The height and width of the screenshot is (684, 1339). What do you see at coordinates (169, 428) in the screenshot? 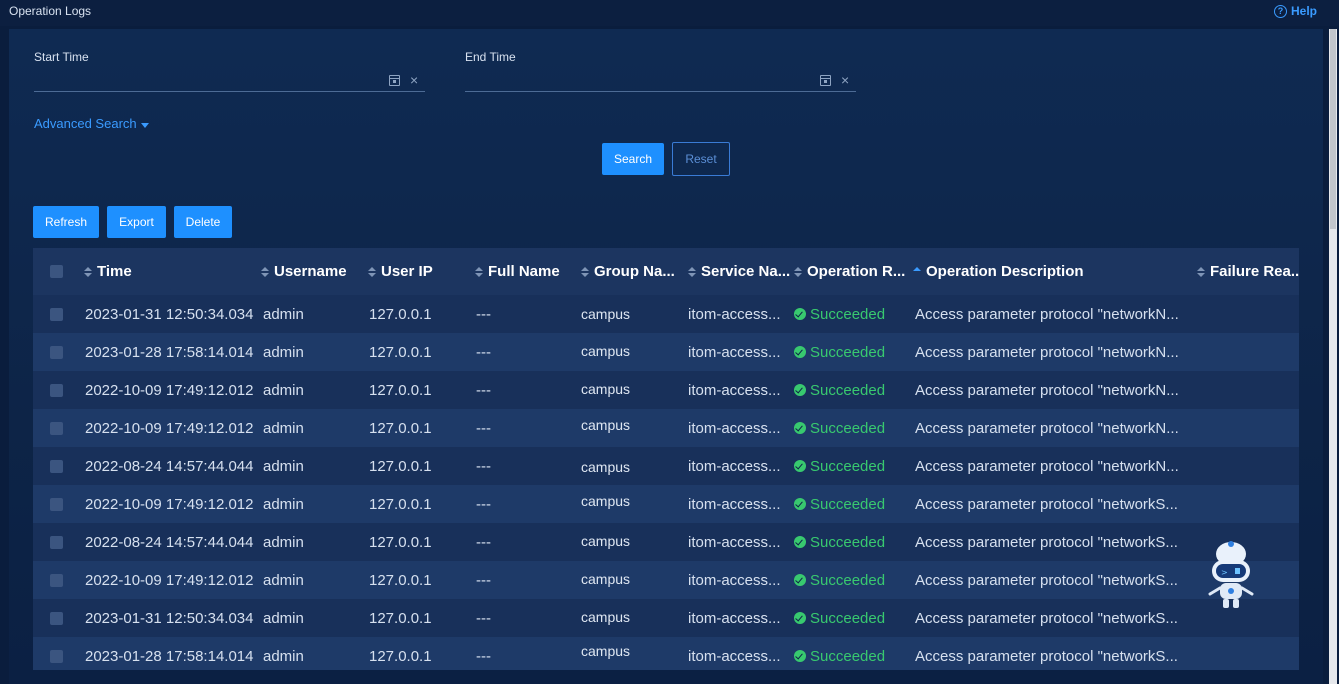
I see `cell-time: 2022-10-09 17:49:12.012` at bounding box center [169, 428].